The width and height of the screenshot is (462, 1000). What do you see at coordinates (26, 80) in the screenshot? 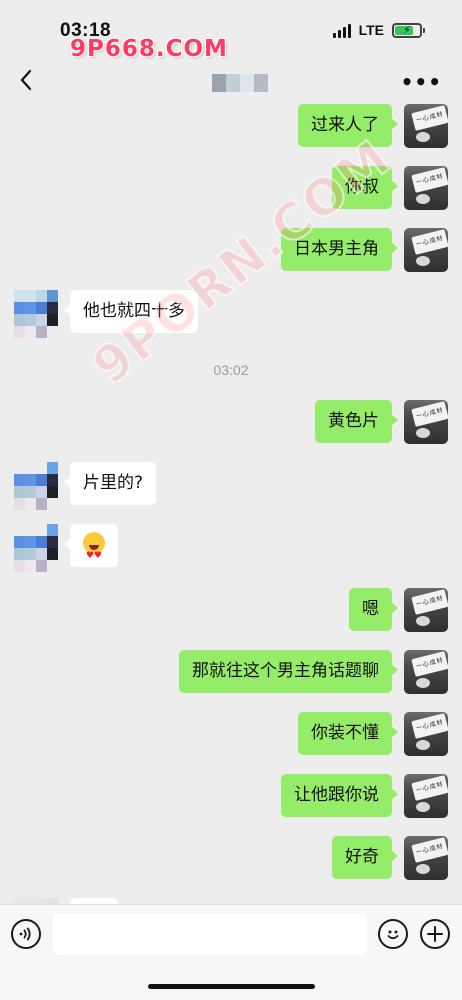
I see `chevron-left-icon` at bounding box center [26, 80].